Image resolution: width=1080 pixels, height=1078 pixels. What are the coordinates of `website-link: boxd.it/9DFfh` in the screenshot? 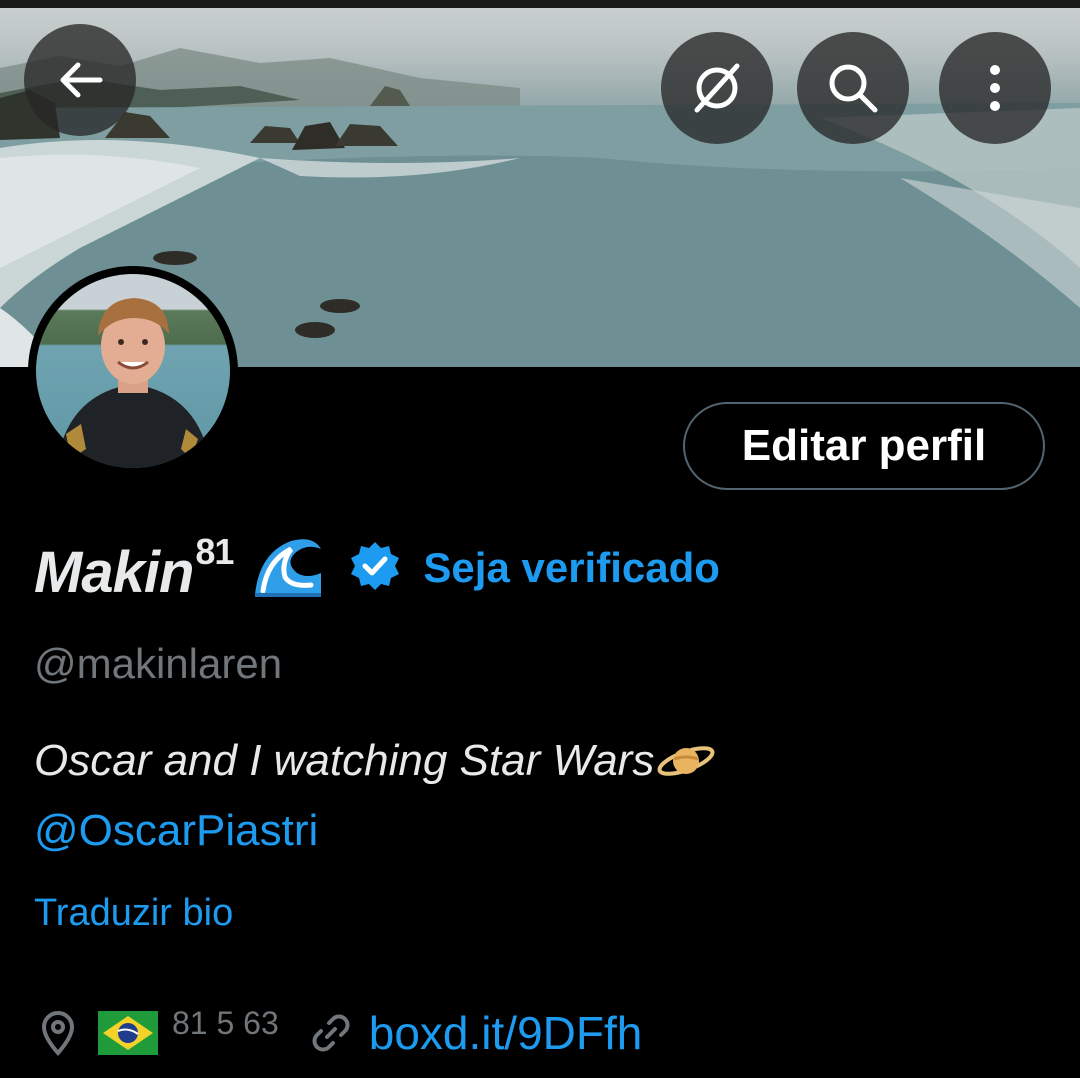 It's located at (506, 1033).